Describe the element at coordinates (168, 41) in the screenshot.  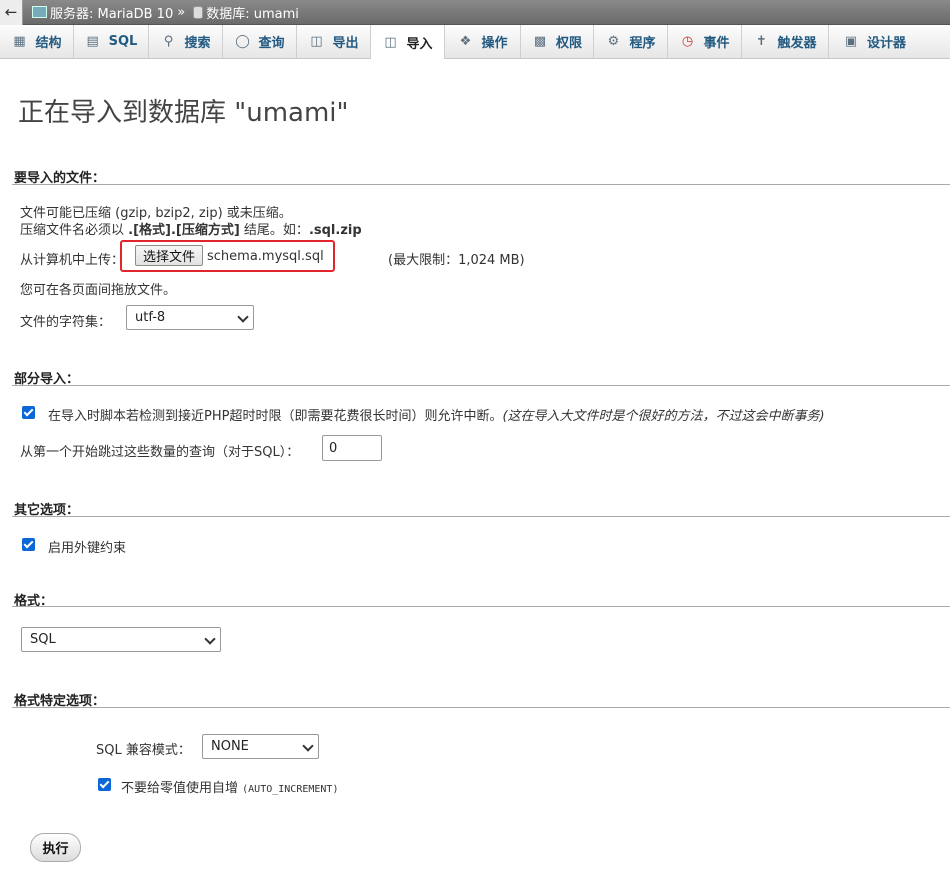
I see `search-icon: ⚲` at that location.